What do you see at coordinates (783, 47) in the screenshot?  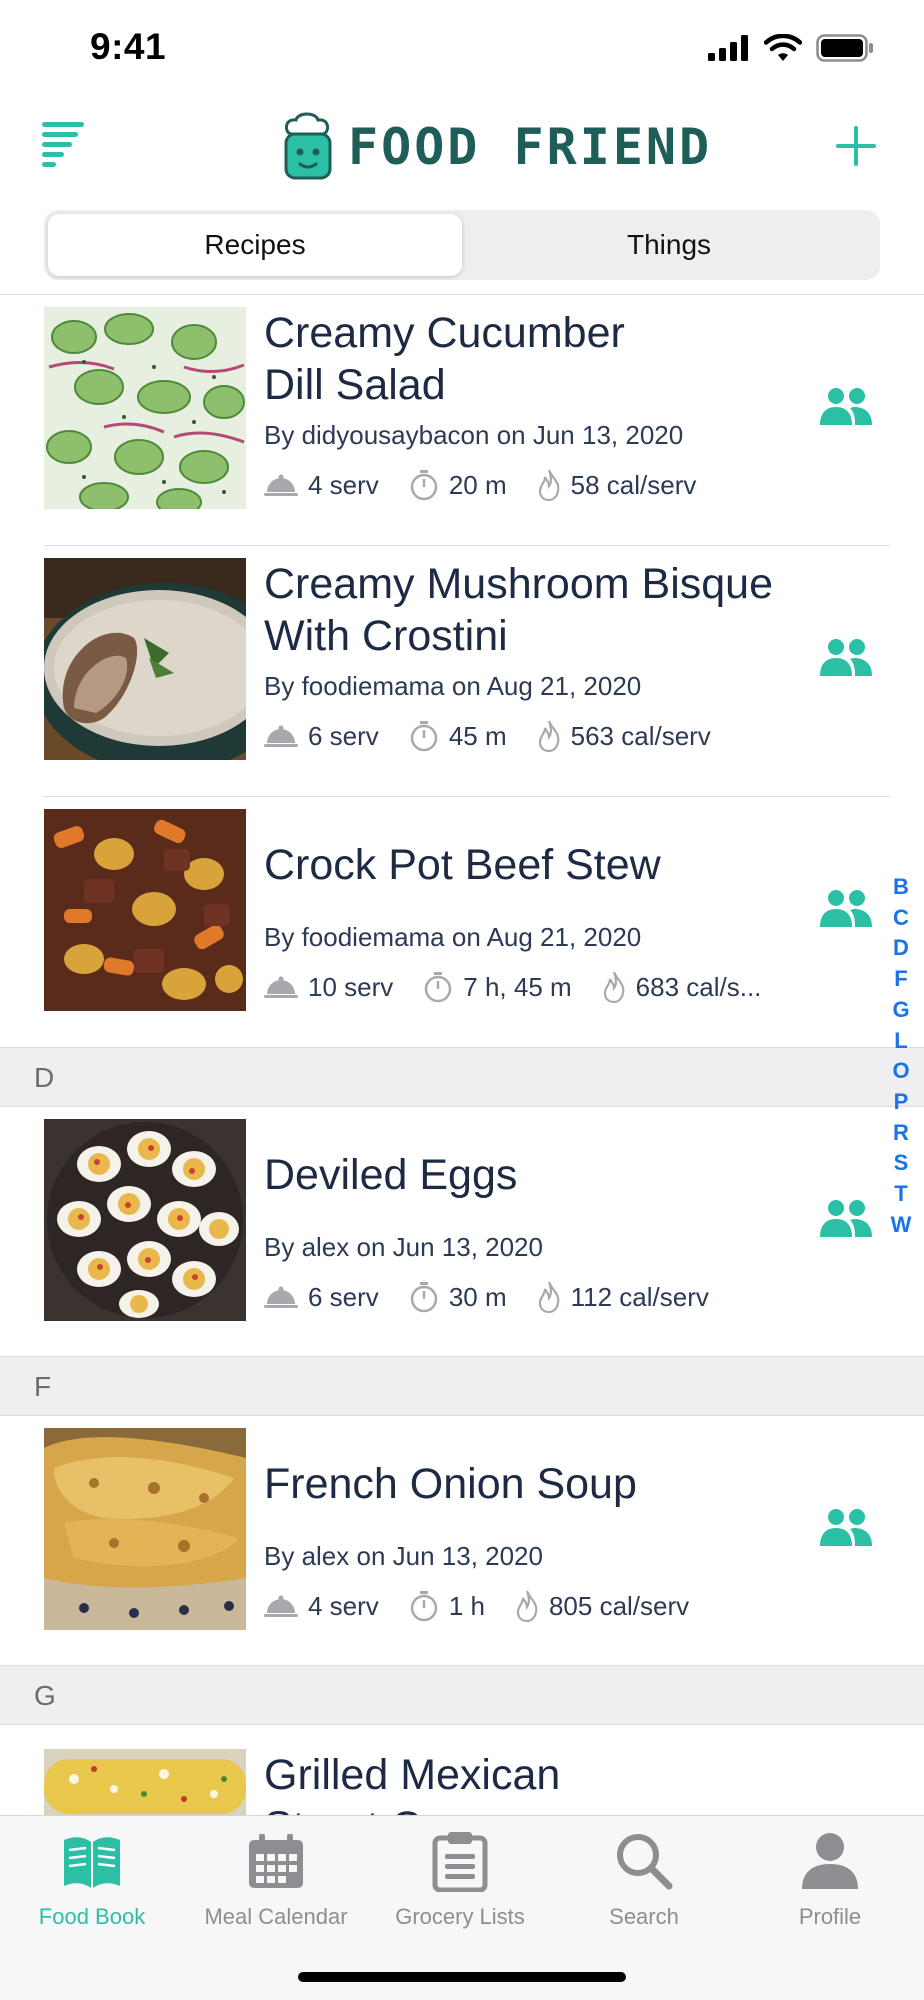 I see `wifi-icon` at bounding box center [783, 47].